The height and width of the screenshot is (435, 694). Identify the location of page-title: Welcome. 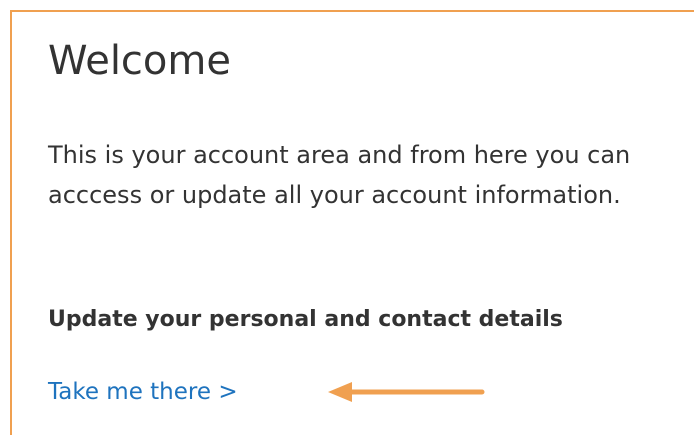
(139, 61).